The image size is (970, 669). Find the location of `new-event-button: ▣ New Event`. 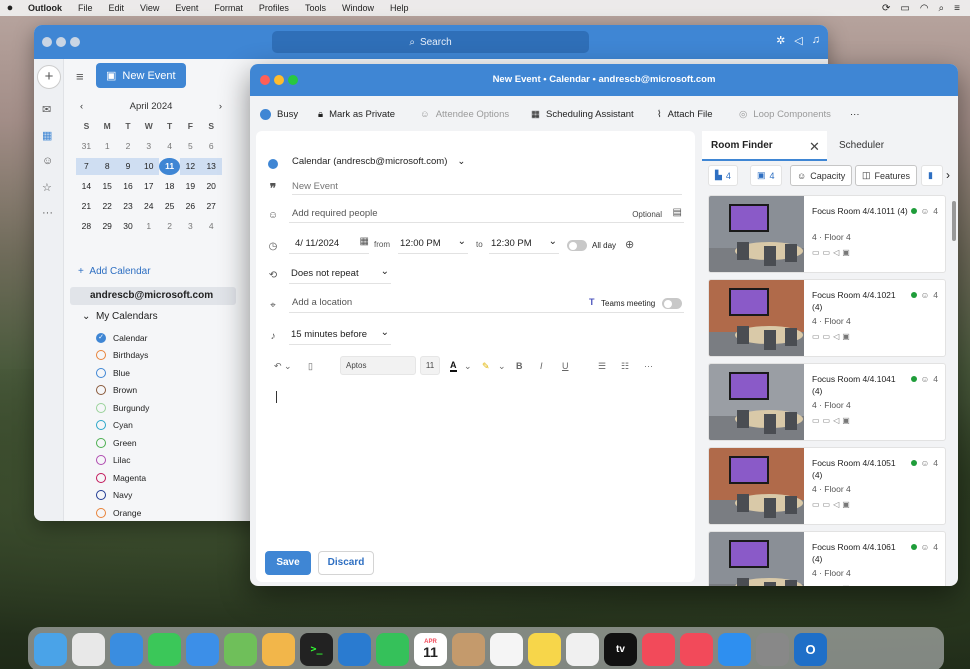

new-event-button: ▣ New Event is located at coordinates (141, 75).